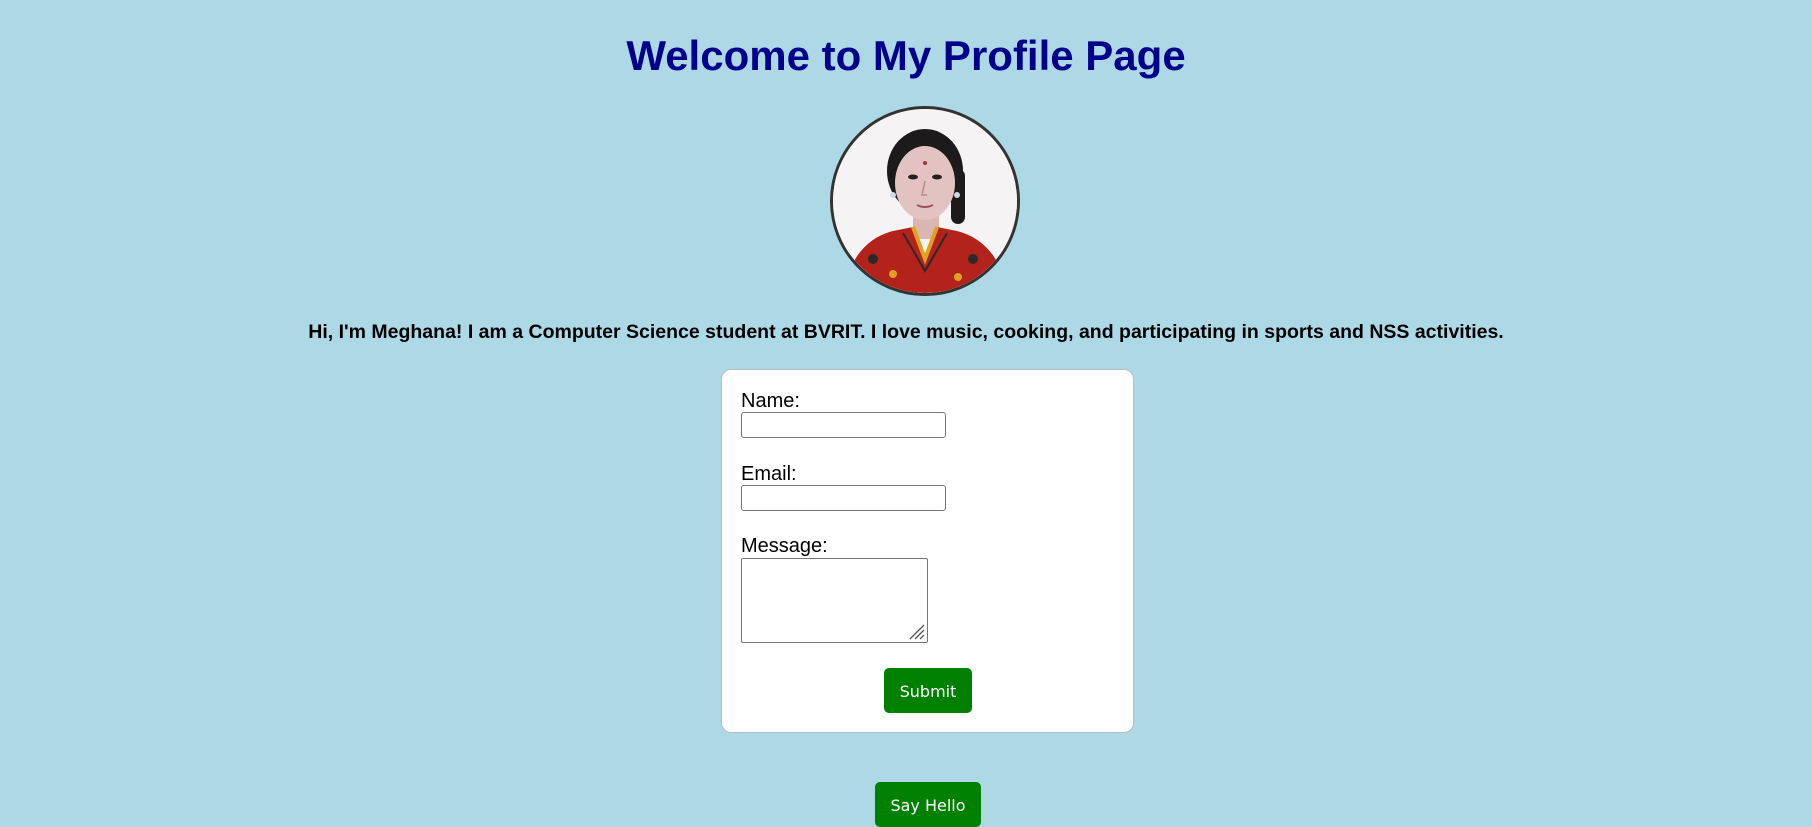 The height and width of the screenshot is (827, 1812). I want to click on email-field, so click(843, 498).